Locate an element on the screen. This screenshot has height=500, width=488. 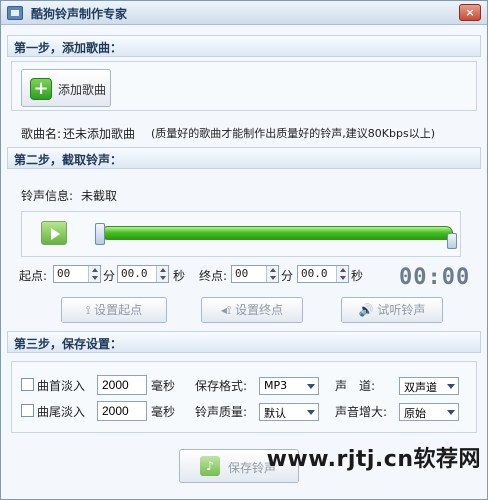
set-start-label: 设置起点 is located at coordinates (118, 310).